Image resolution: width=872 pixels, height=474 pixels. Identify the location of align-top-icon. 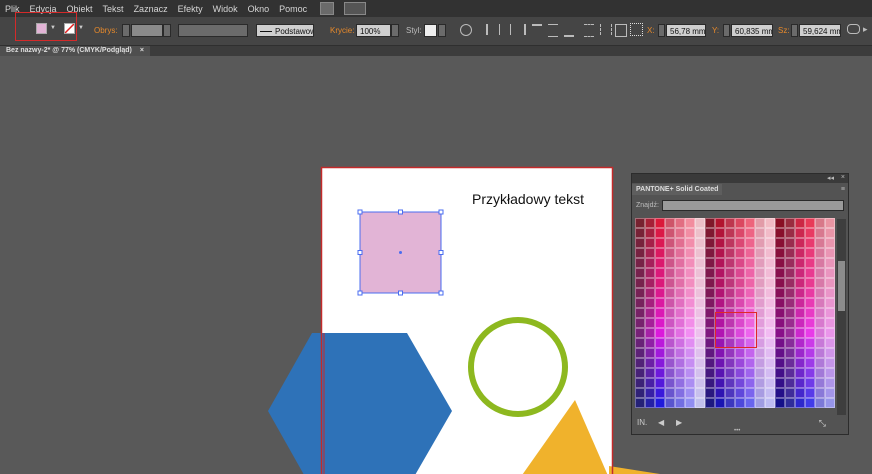
(537, 30).